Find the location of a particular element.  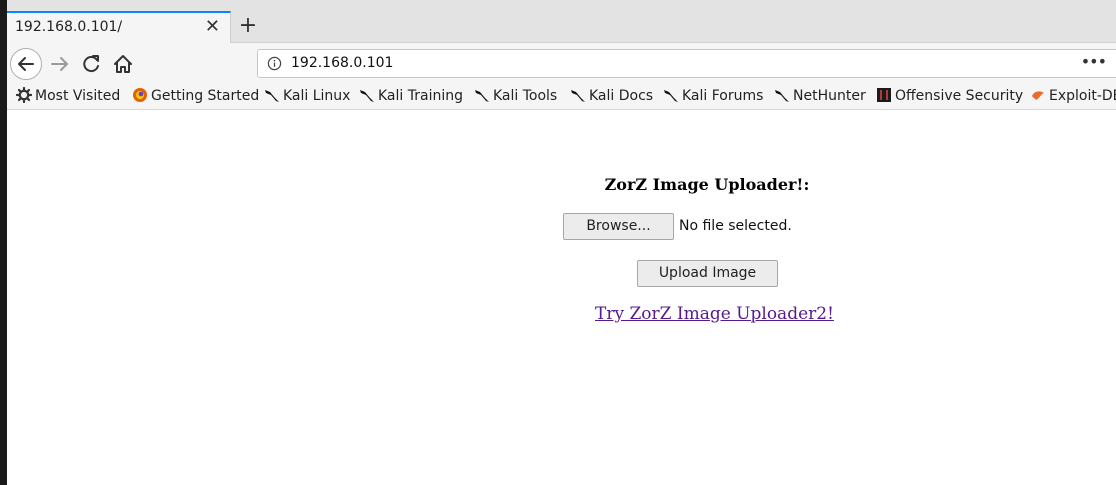

info-icon is located at coordinates (274, 63).